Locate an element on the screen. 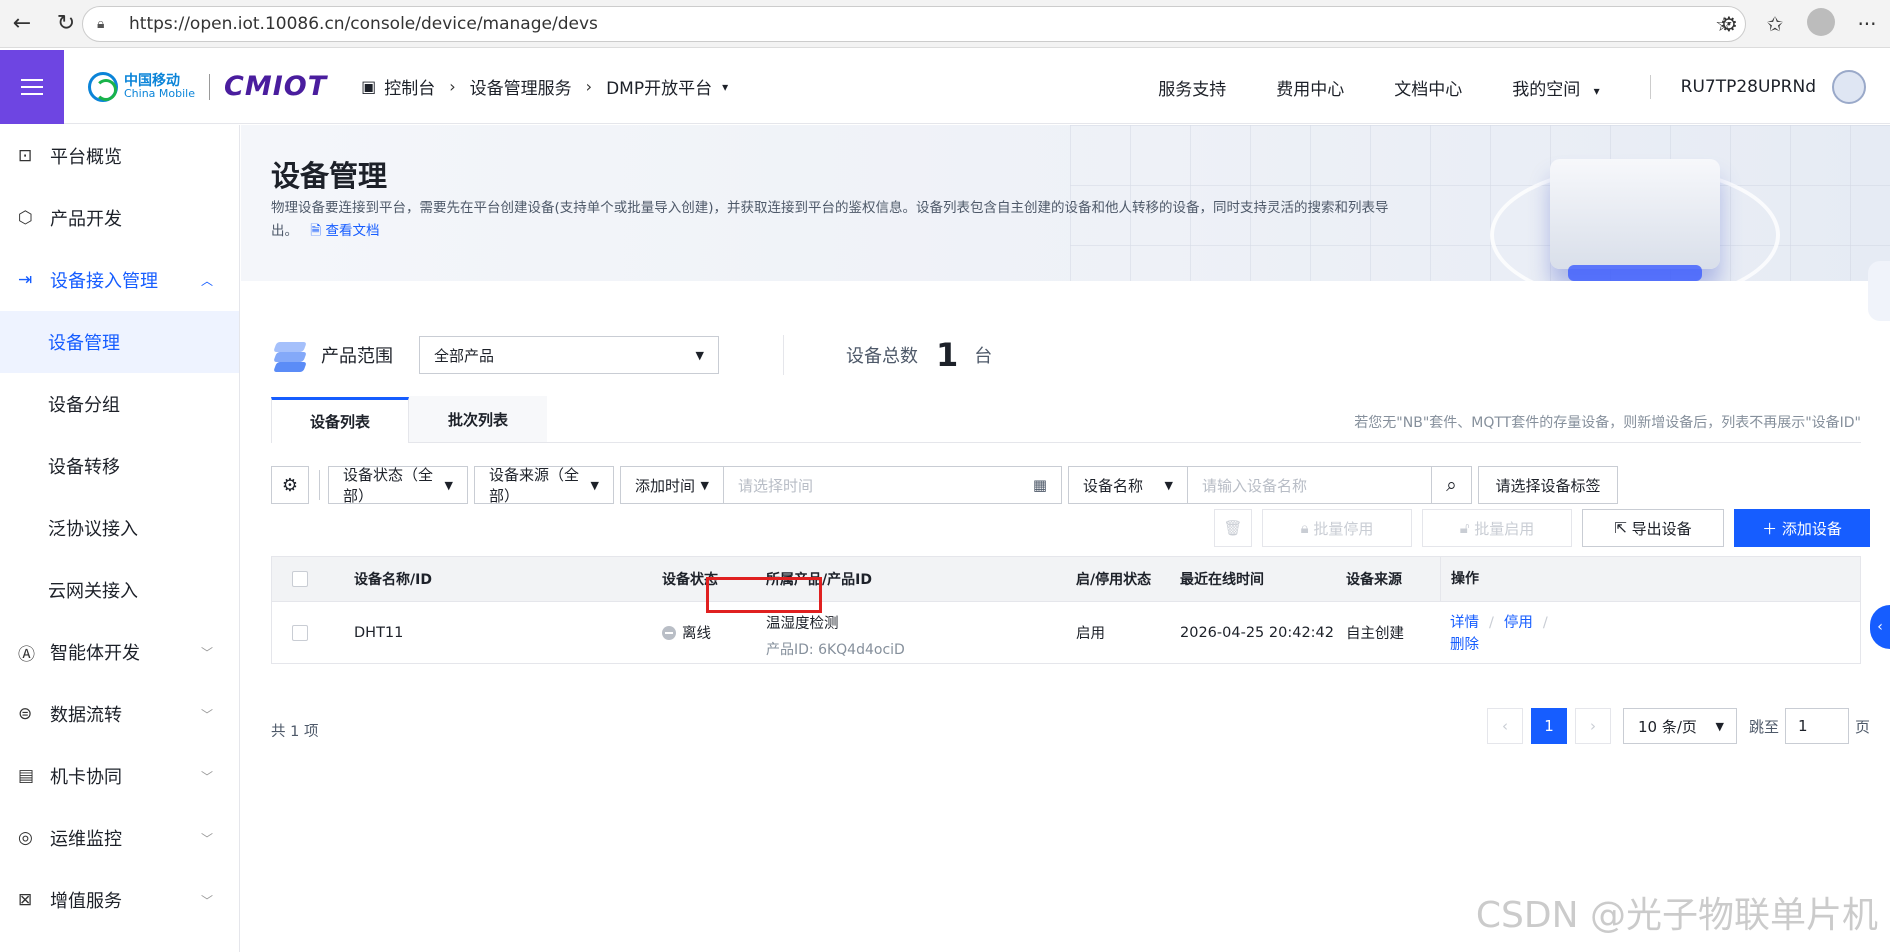 The height and width of the screenshot is (952, 1890). sidebar-subitem-cloud-gateway: 云网关接入 is located at coordinates (119, 590).